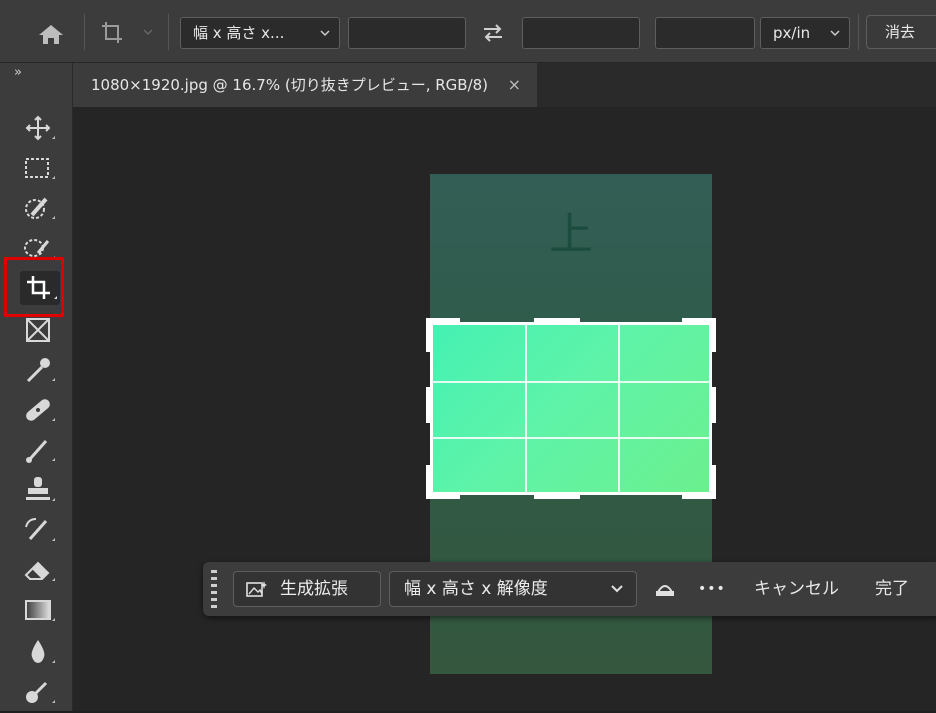 The image size is (936, 713). Describe the element at coordinates (43, 651) in the screenshot. I see `drop-icon` at that location.